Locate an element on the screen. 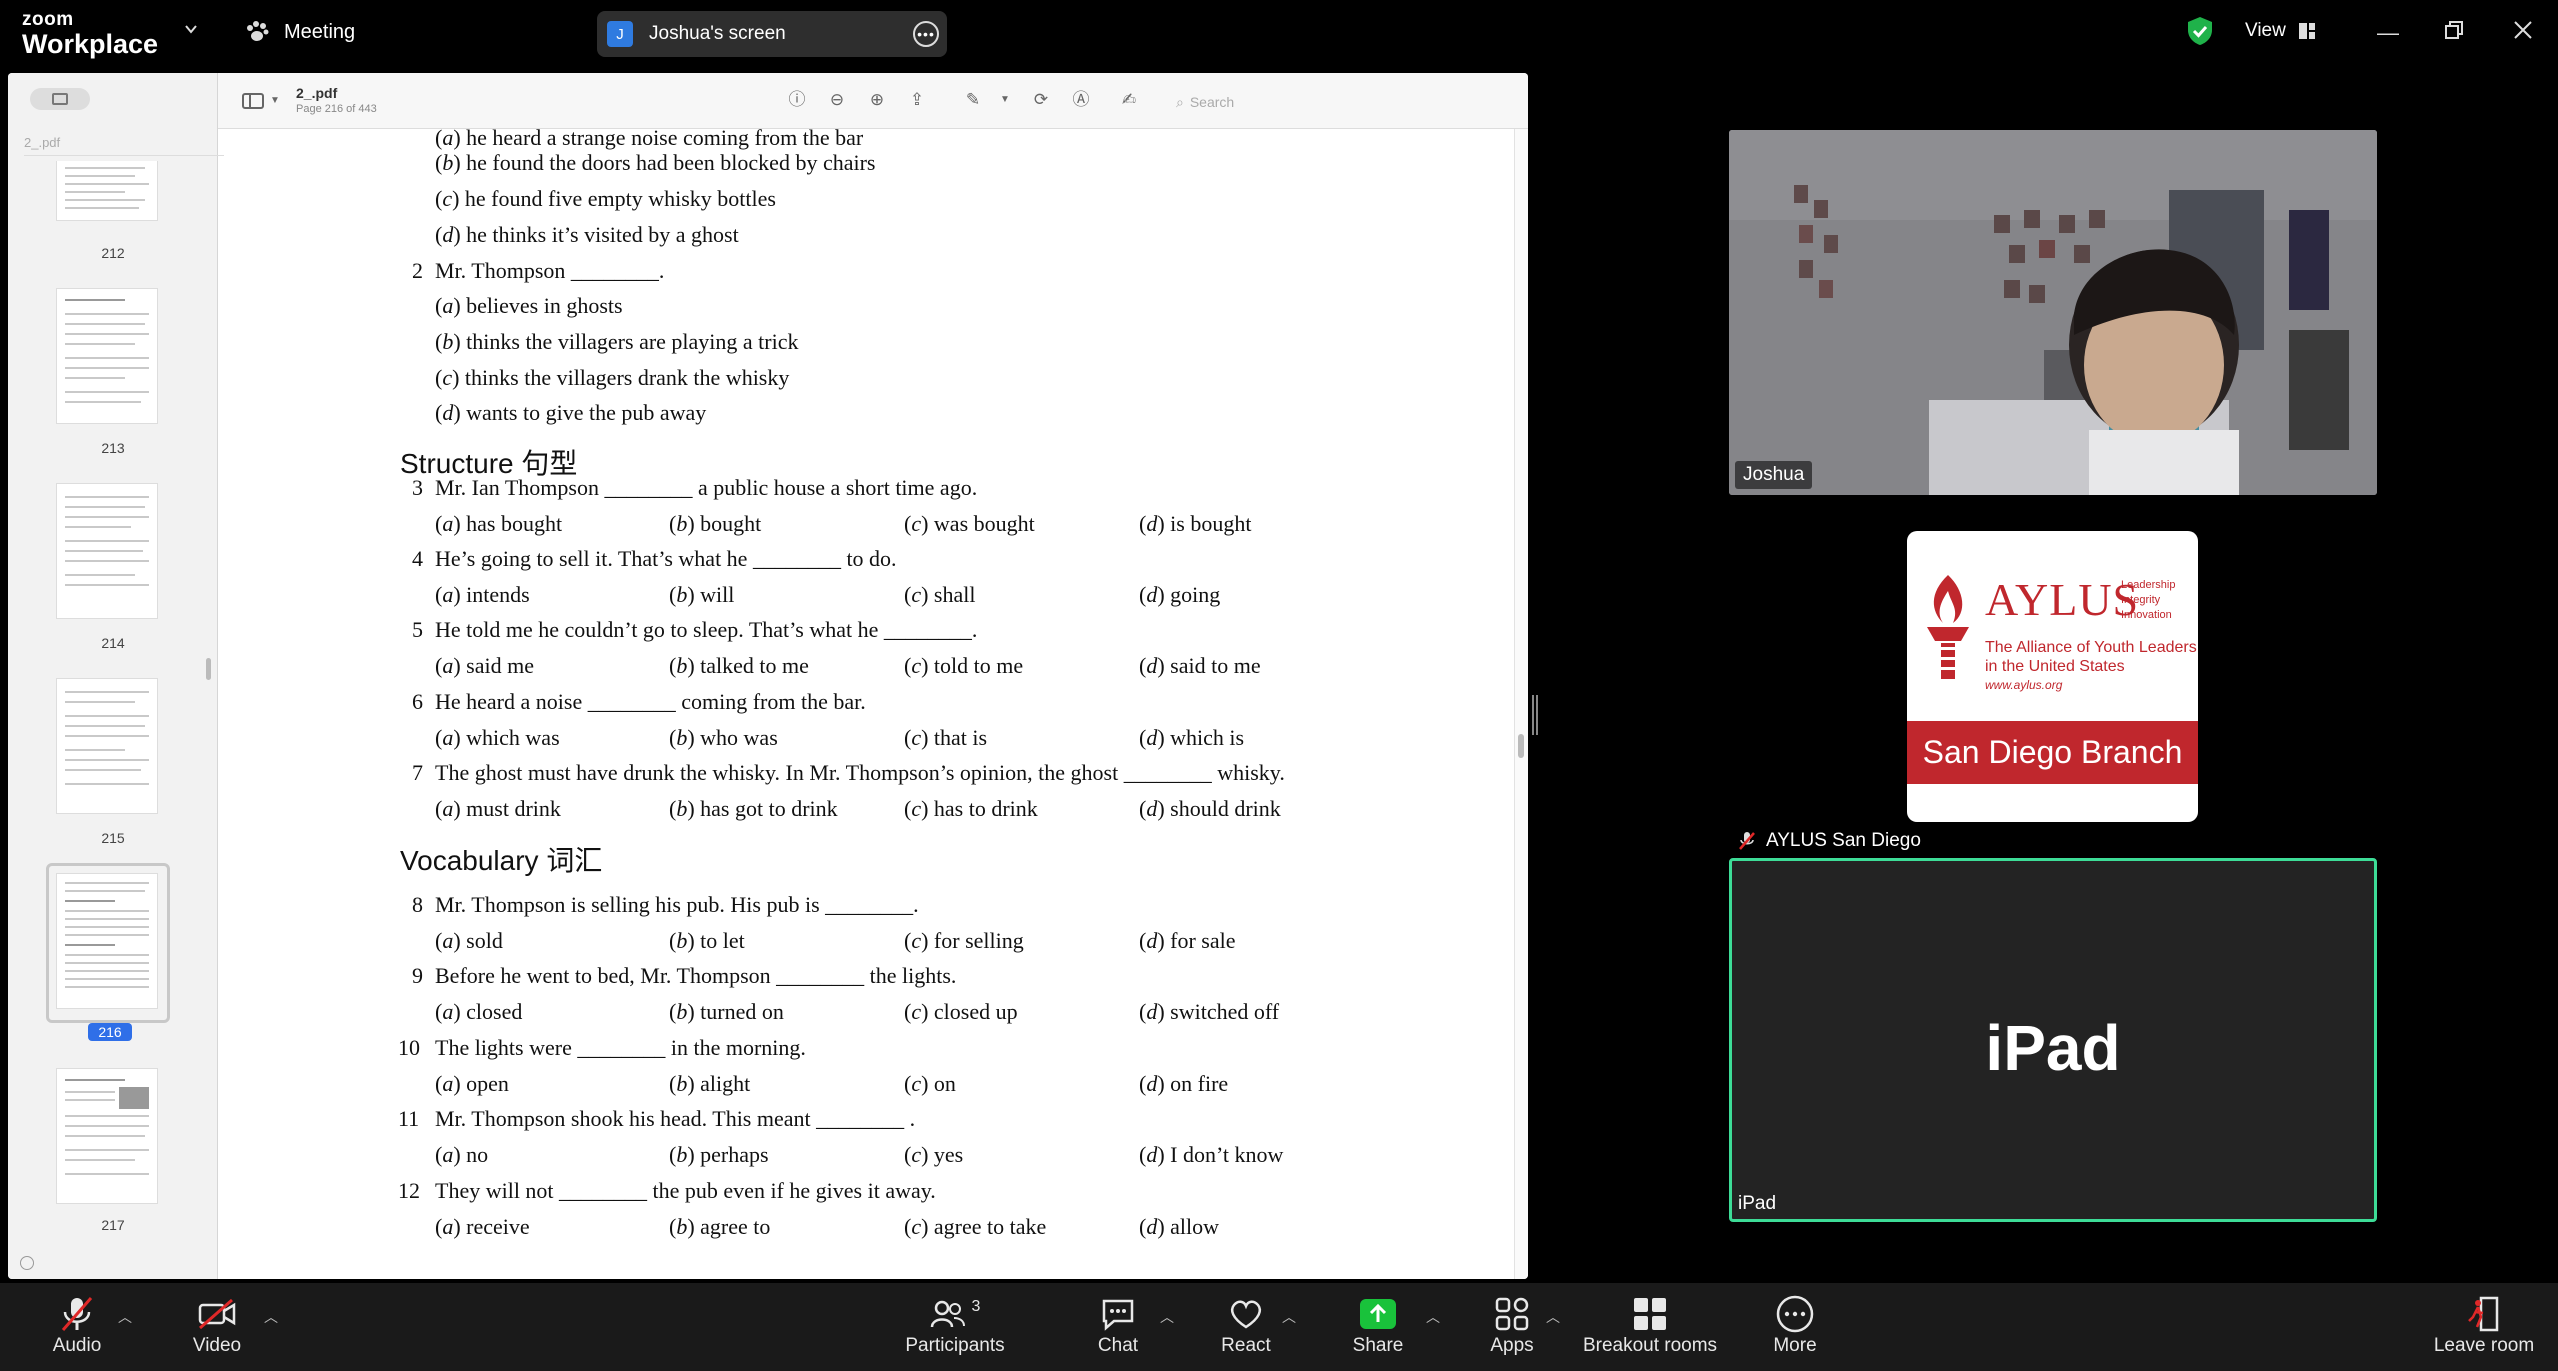 Image resolution: width=2558 pixels, height=1371 pixels. zoom-in-icon: ⊕ is located at coordinates (877, 100).